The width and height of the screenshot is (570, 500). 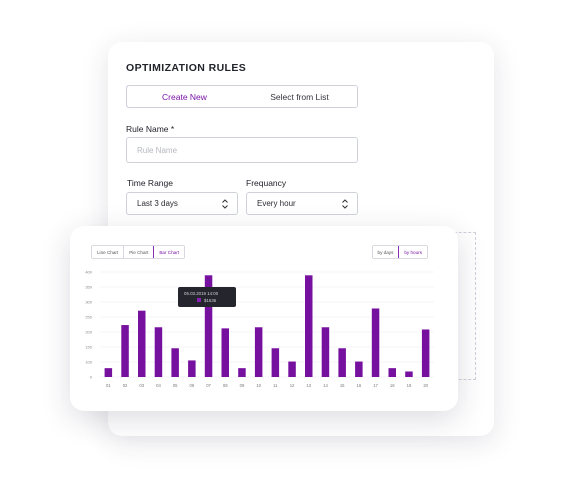 I want to click on y-tick-label: 250, so click(x=88, y=317).